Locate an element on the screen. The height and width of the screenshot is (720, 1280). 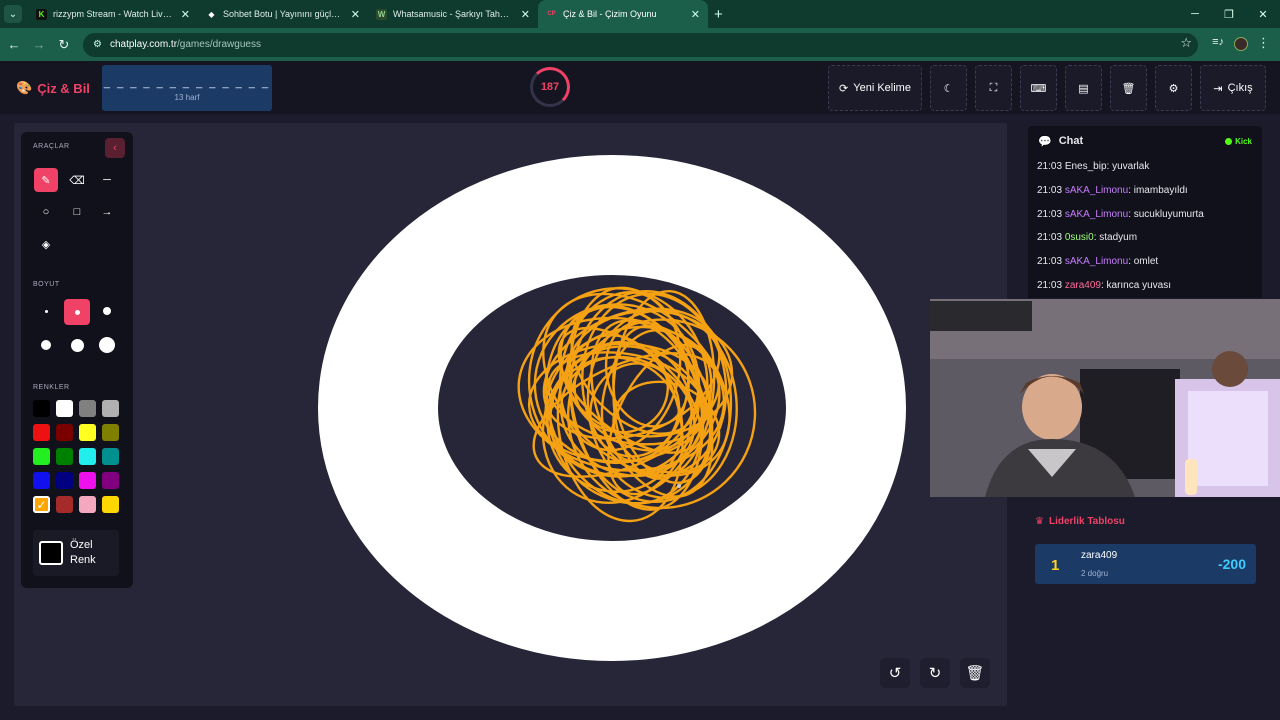
fill-tool: ◈ is located at coordinates (46, 244).